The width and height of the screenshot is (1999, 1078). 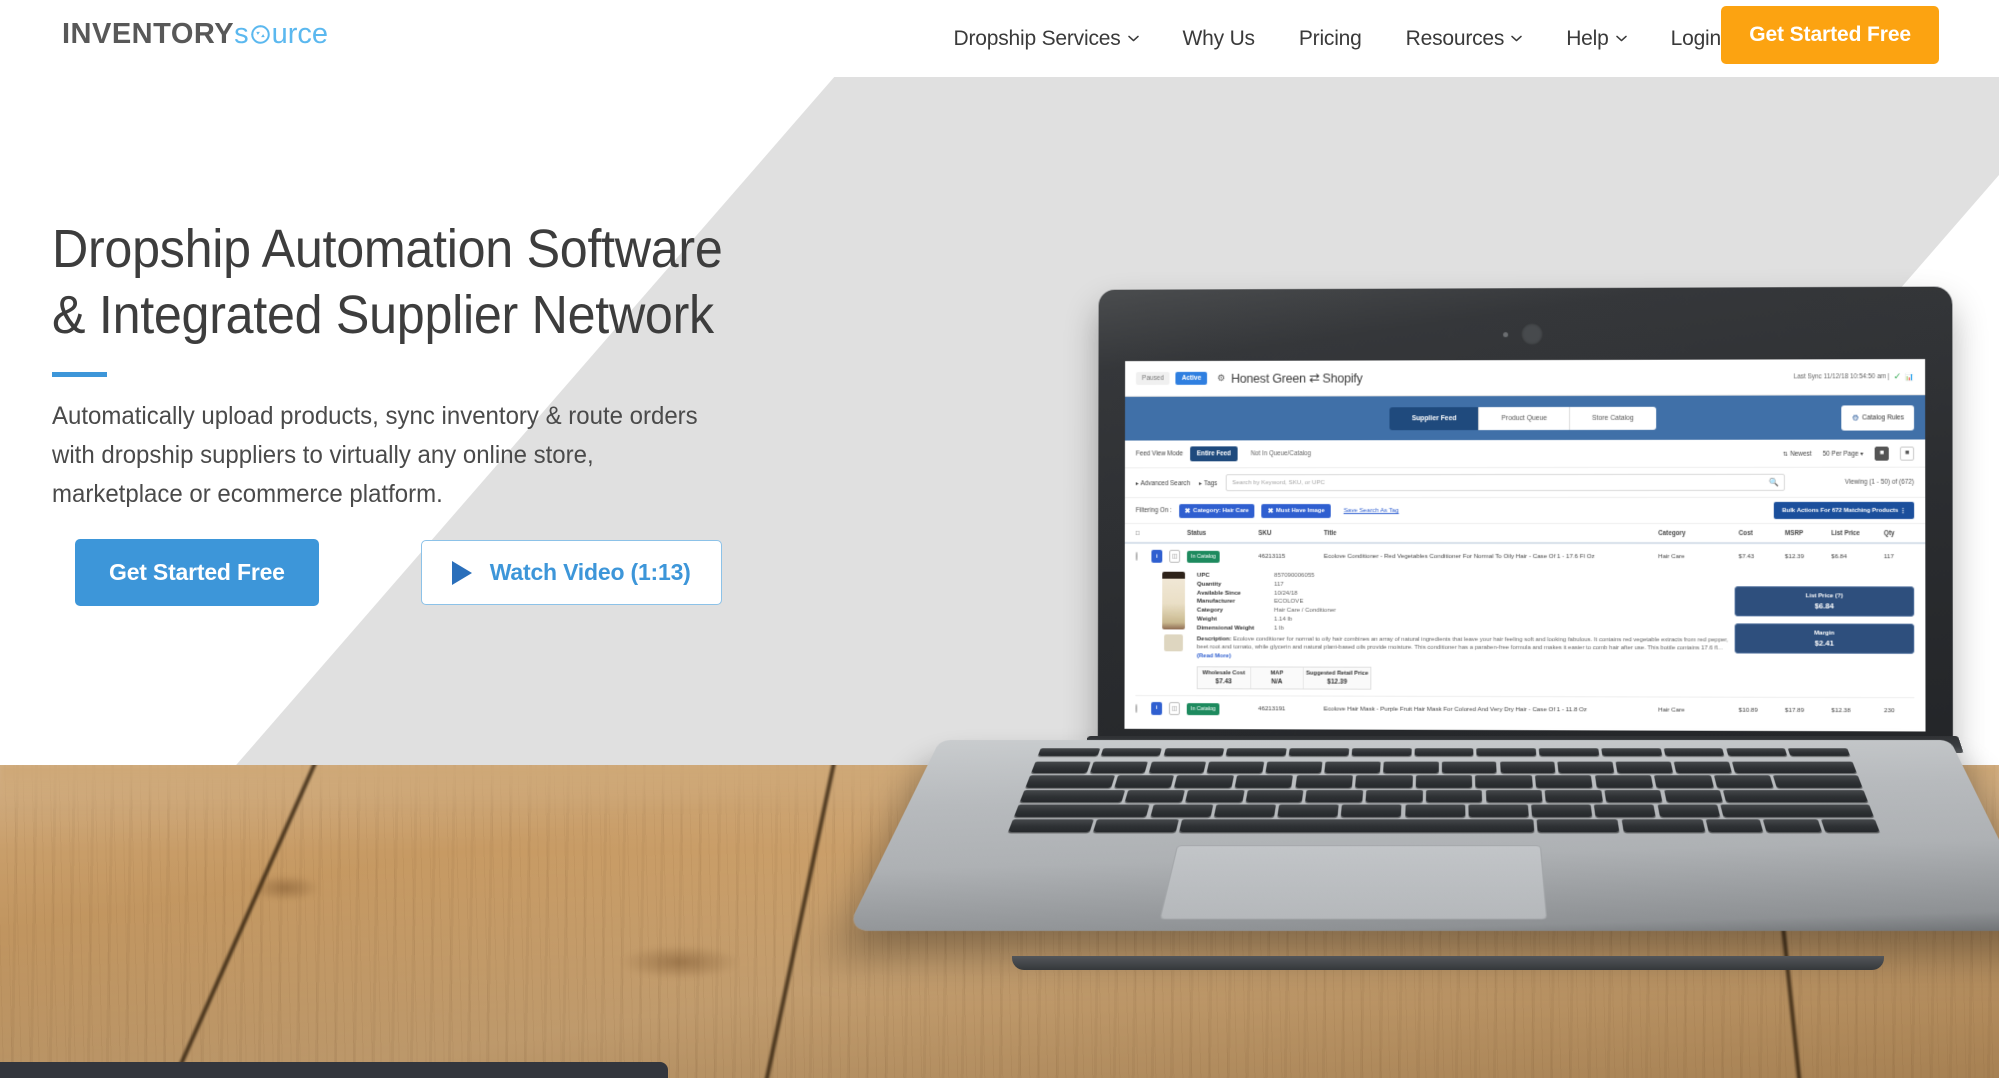 I want to click on tab-store-catalog: Store Catalog, so click(x=1613, y=418).